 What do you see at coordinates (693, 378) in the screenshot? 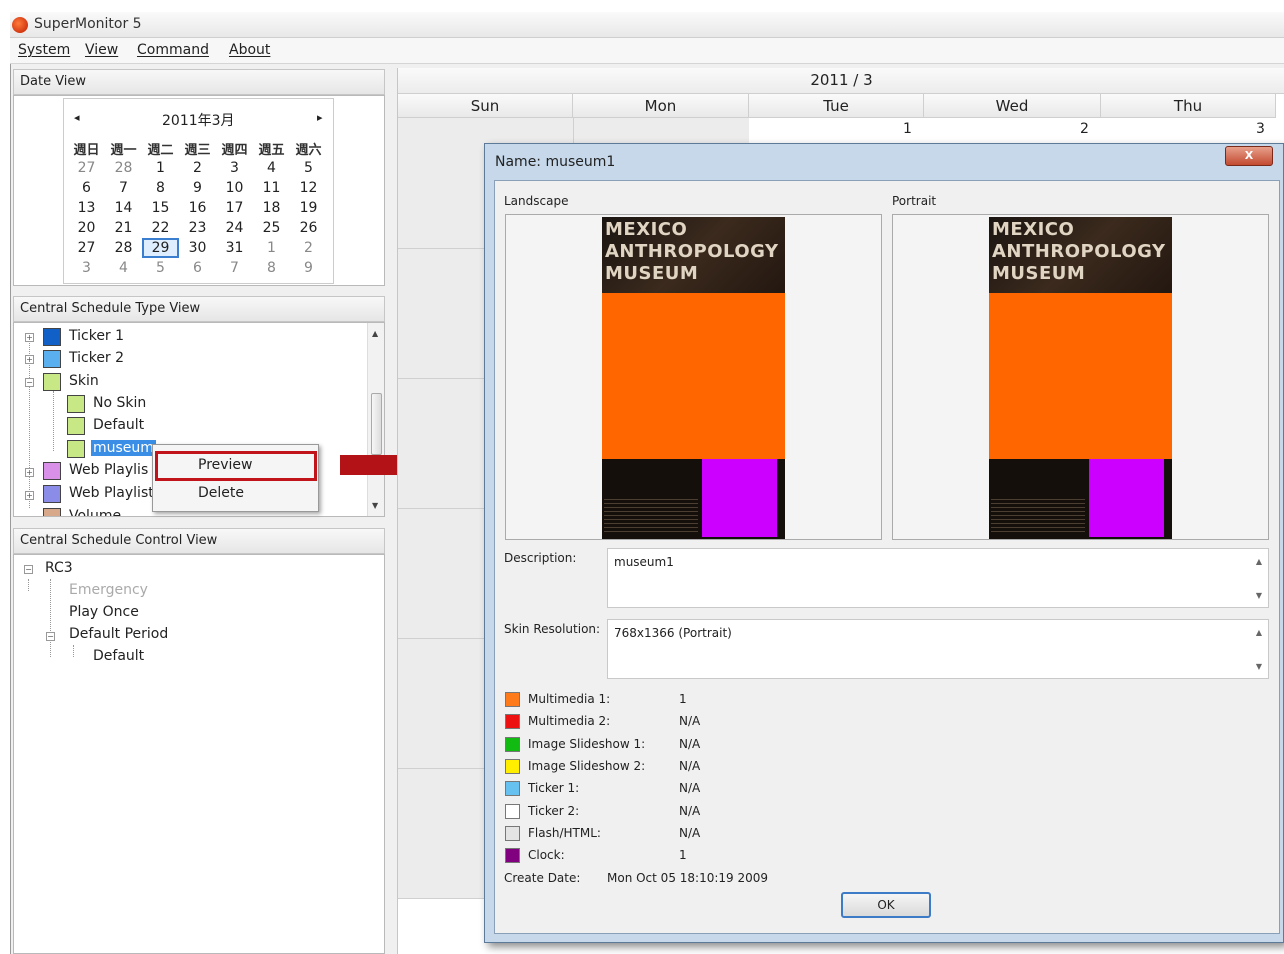
I see `landscape-skin-image: MEXICO ANTHROPOLOGY MUSEUM` at bounding box center [693, 378].